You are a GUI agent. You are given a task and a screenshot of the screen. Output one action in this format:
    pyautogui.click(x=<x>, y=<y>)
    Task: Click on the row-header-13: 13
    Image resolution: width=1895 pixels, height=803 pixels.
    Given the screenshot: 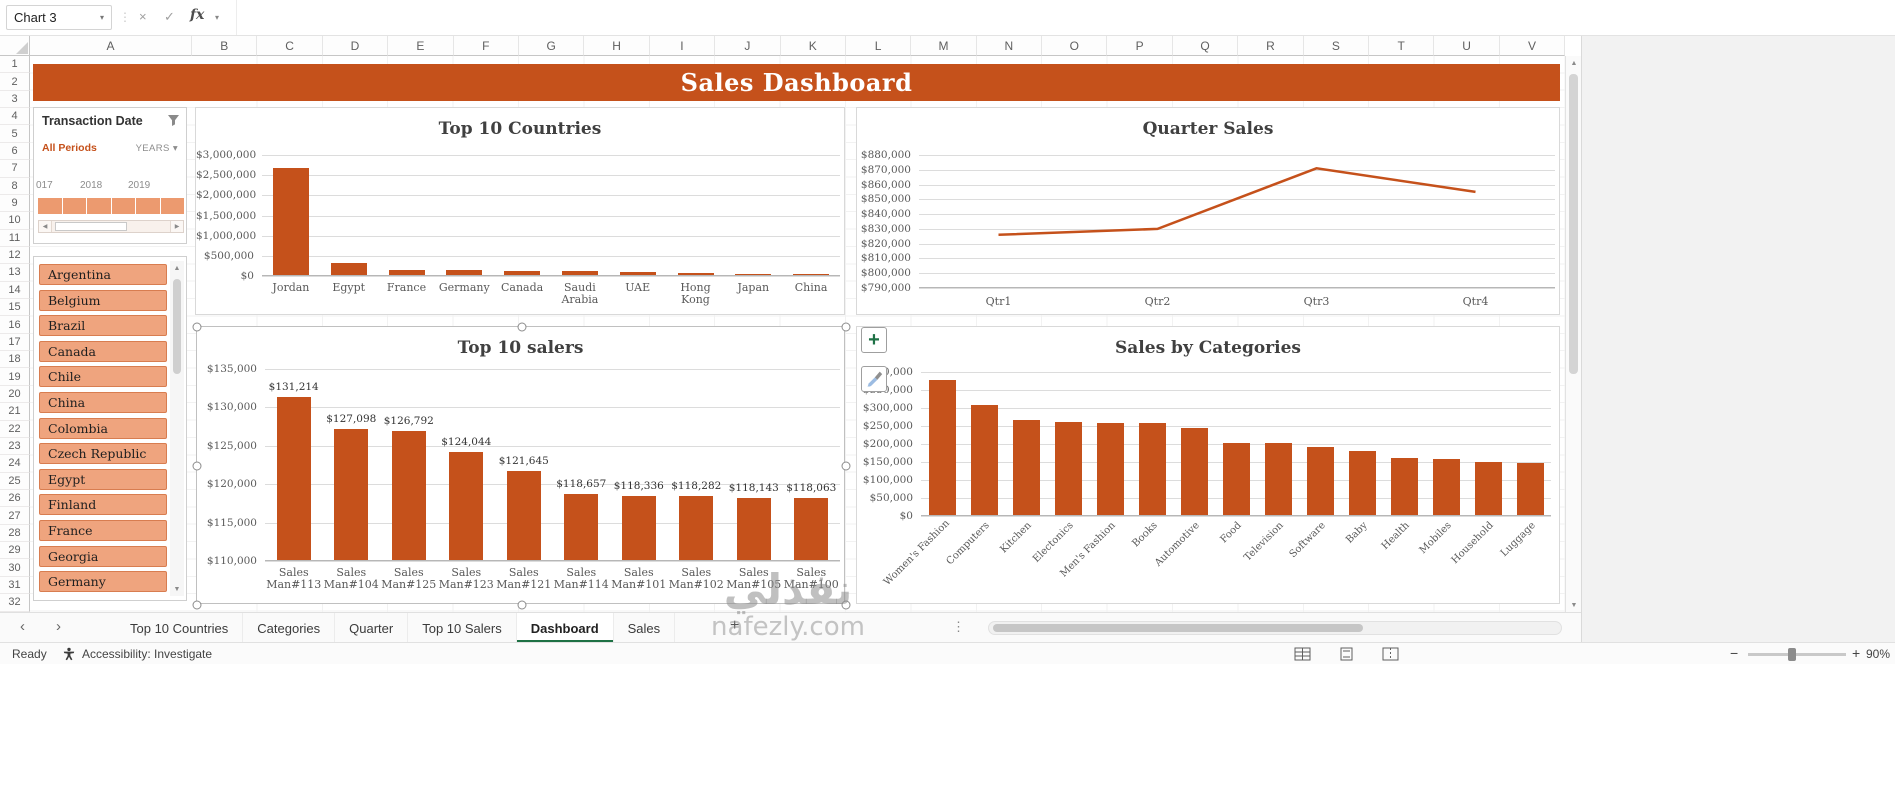 What is the action you would take?
    pyautogui.click(x=15, y=273)
    